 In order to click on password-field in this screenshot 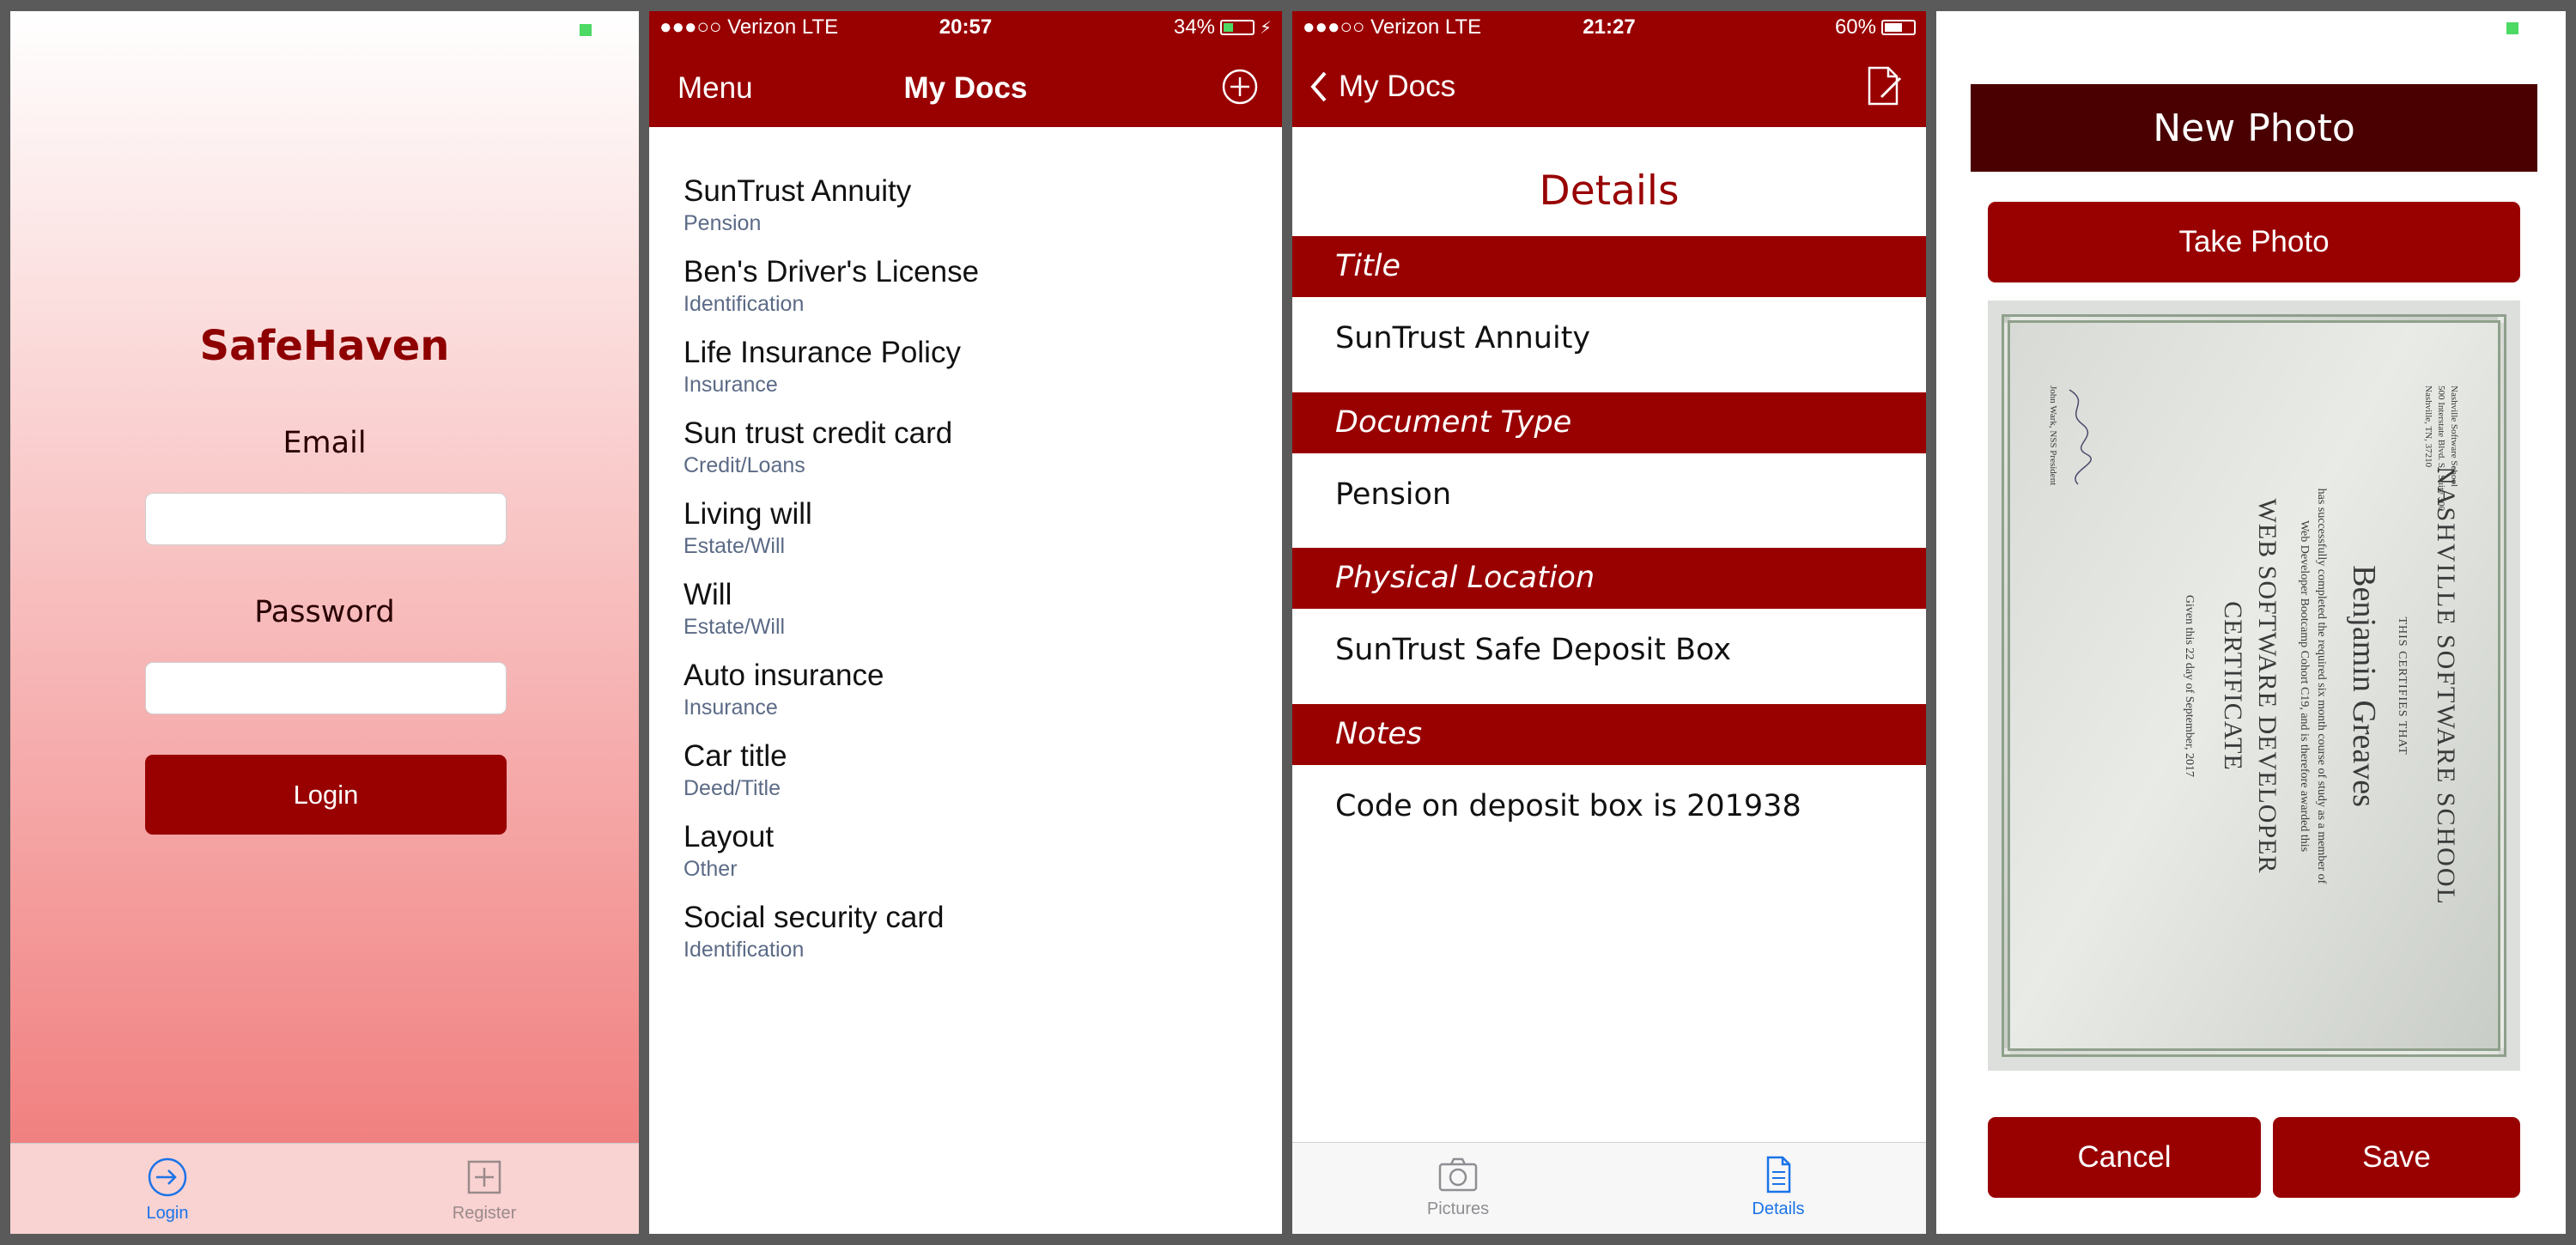, I will do `click(326, 688)`.